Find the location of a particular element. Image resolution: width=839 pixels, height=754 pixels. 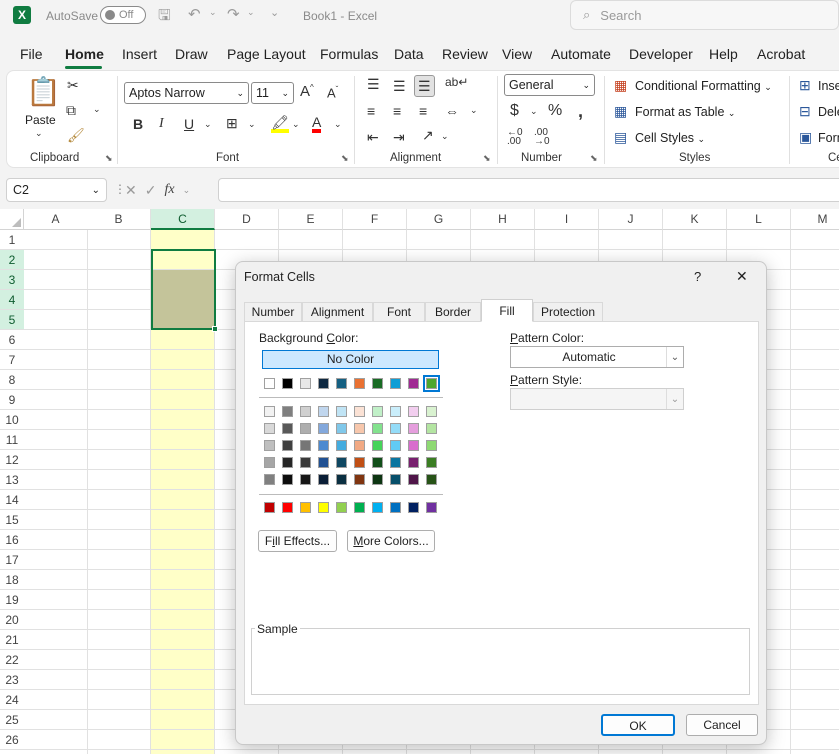

column-header-i: I is located at coordinates (567, 219).